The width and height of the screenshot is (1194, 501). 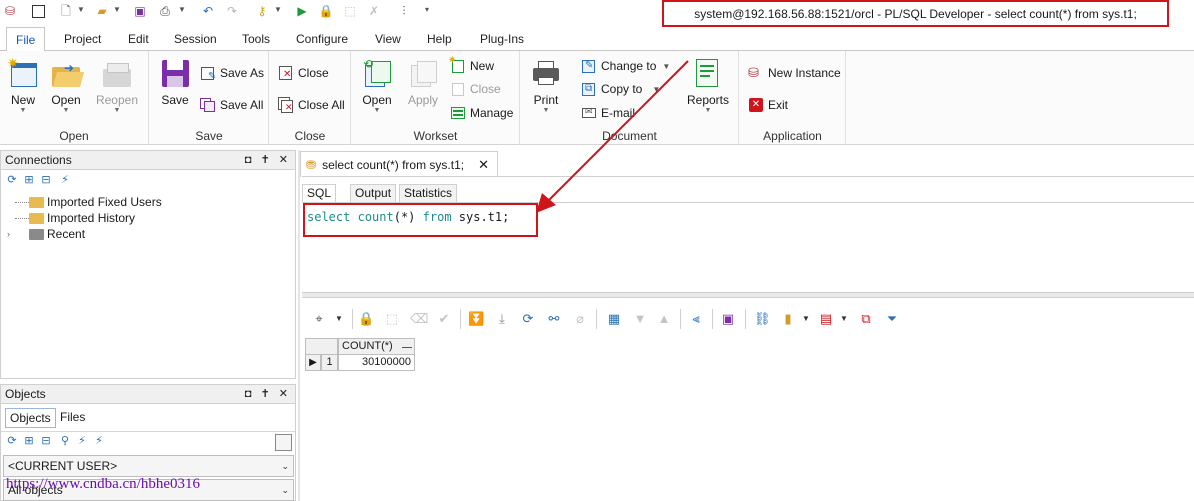 What do you see at coordinates (580, 319) in the screenshot?
I see `clear-icon: ⌀` at bounding box center [580, 319].